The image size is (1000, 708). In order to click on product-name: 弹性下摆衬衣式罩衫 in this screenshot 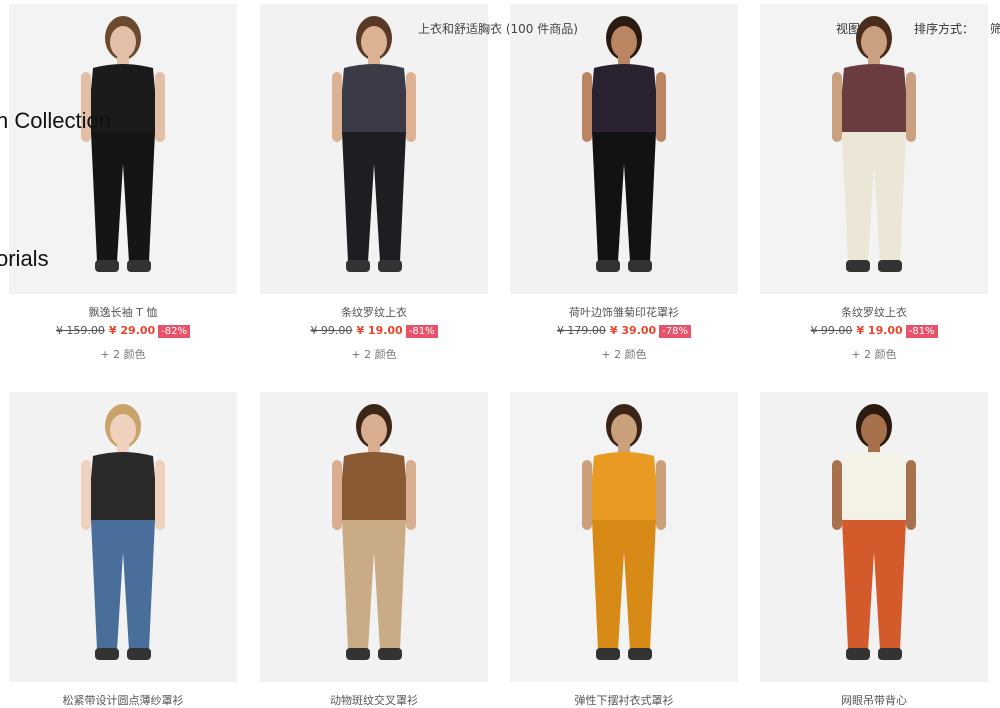, I will do `click(624, 699)`.